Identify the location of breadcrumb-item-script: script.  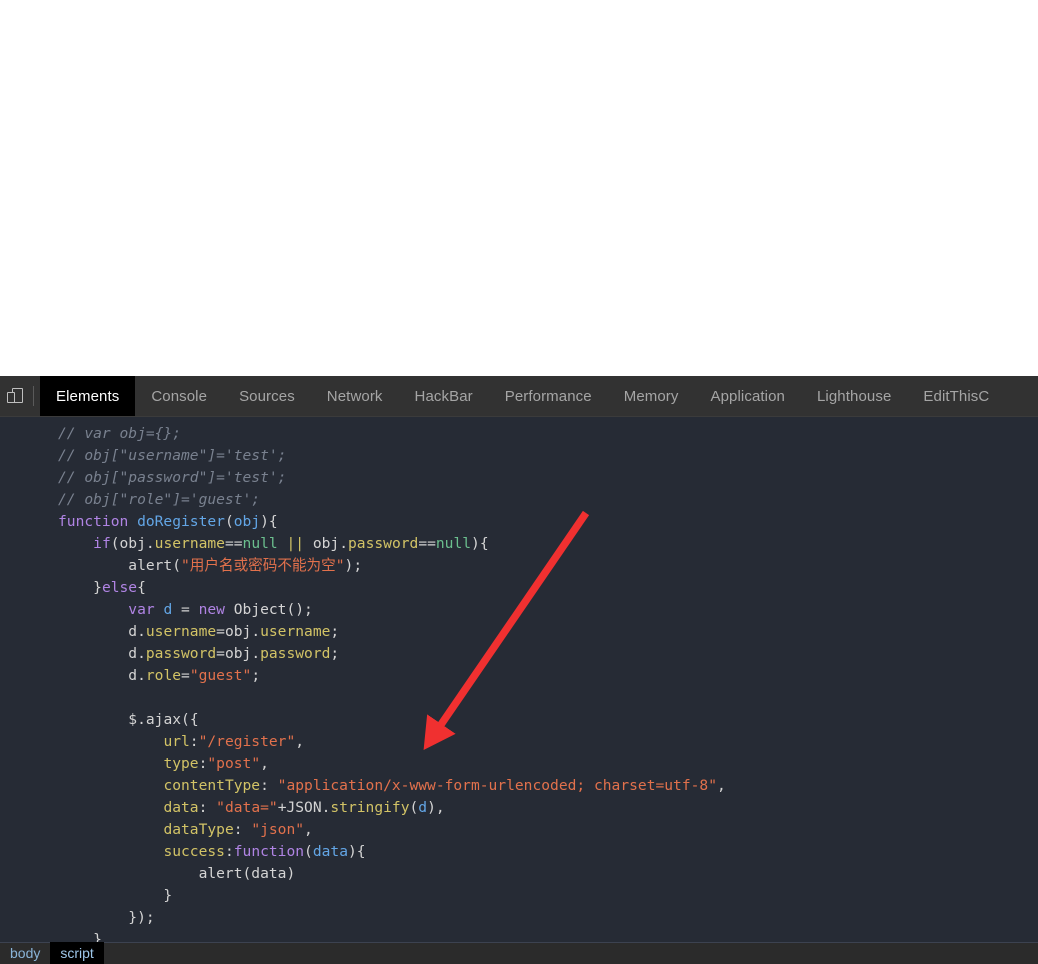
(77, 952).